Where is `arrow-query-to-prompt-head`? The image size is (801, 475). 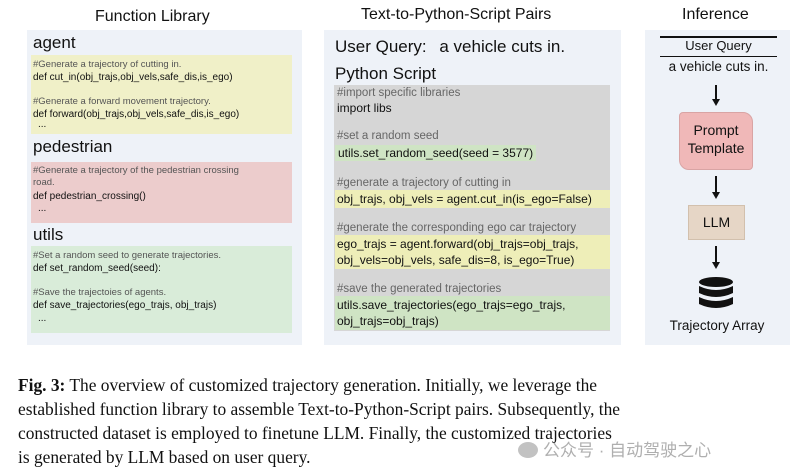 arrow-query-to-prompt-head is located at coordinates (716, 102).